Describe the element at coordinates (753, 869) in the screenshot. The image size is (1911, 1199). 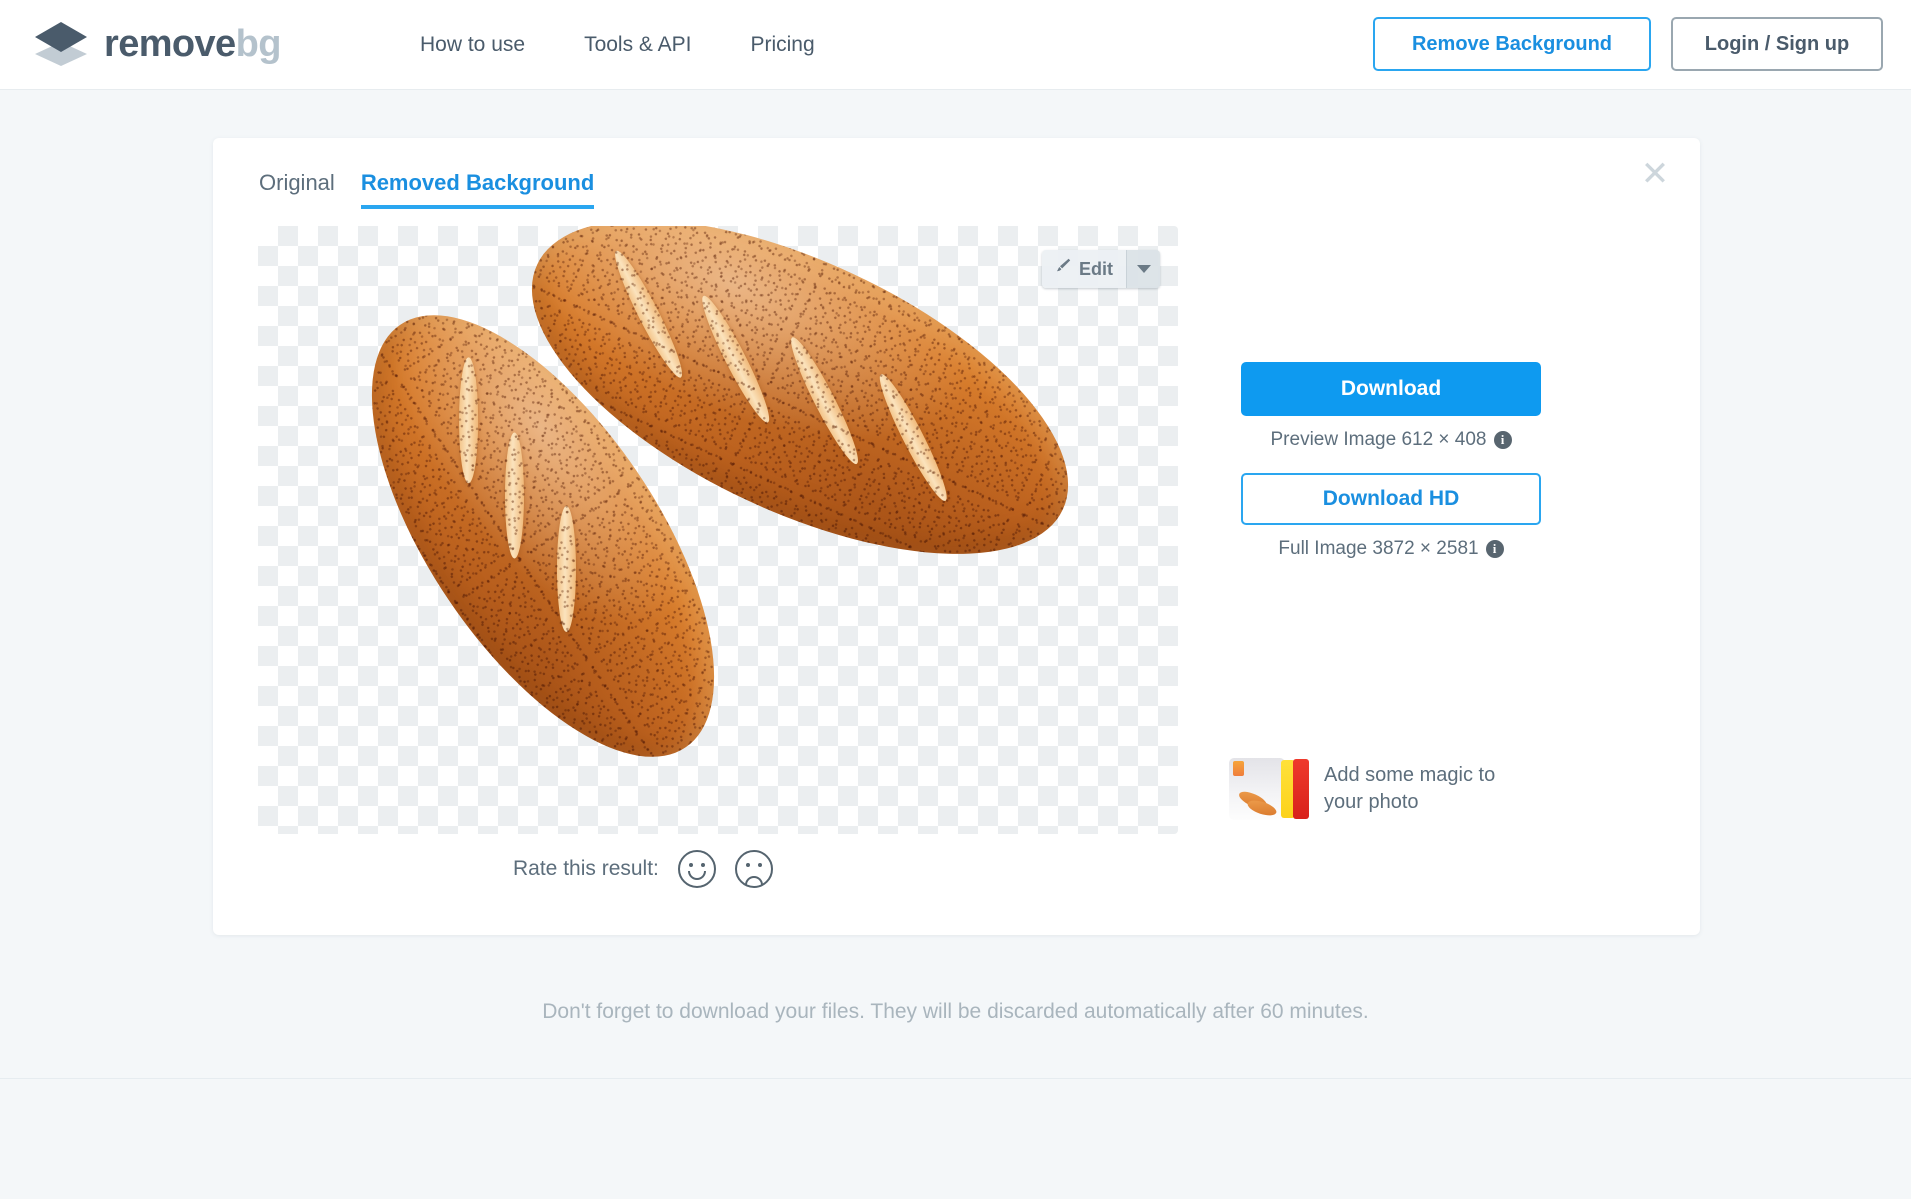
I see `frowny-face-icon` at that location.